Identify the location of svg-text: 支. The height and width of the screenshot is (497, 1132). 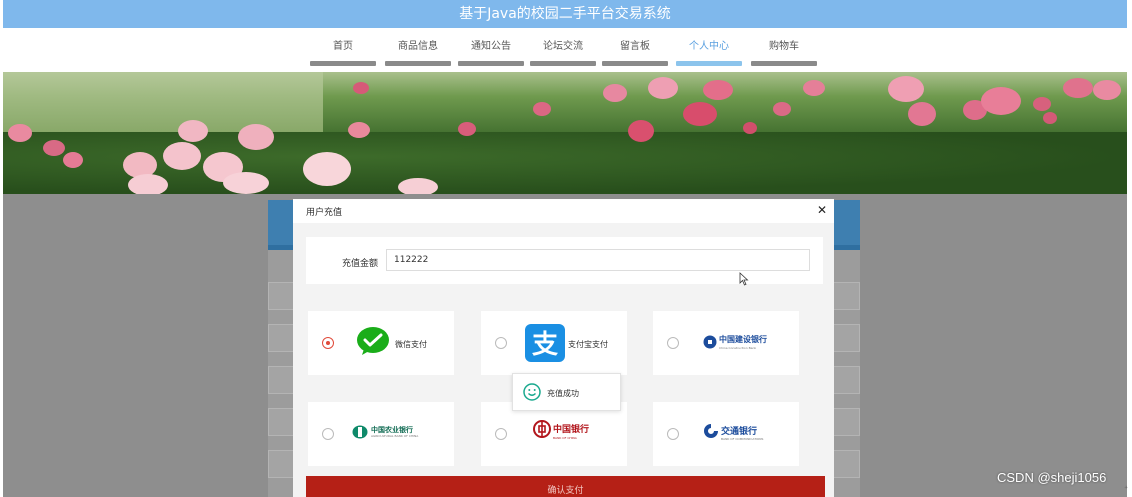
(545, 345).